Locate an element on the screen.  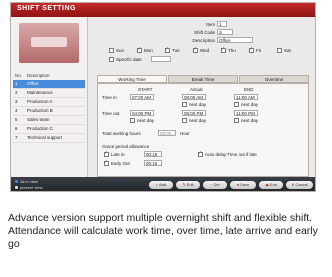
shift-code-field: S is located at coordinates (225, 32).